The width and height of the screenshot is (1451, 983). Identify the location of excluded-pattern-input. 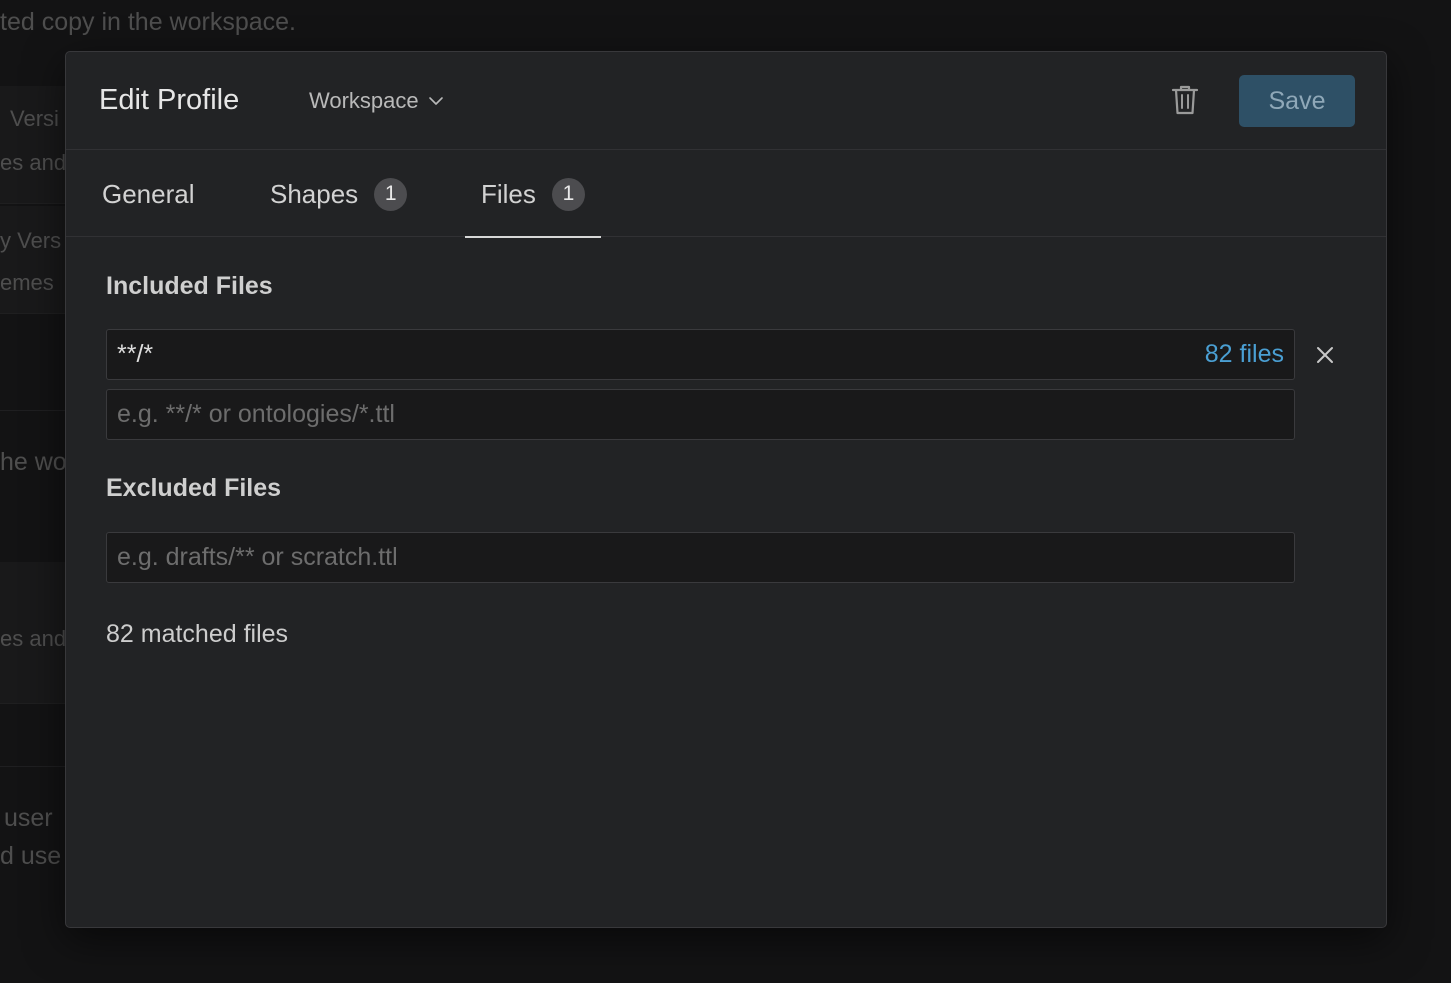
(700, 557).